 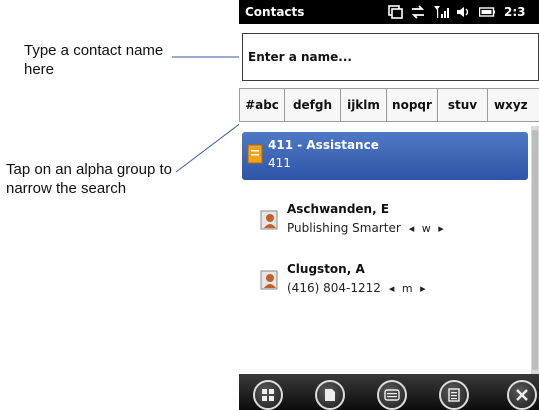 I want to click on battery-icon, so click(x=487, y=12).